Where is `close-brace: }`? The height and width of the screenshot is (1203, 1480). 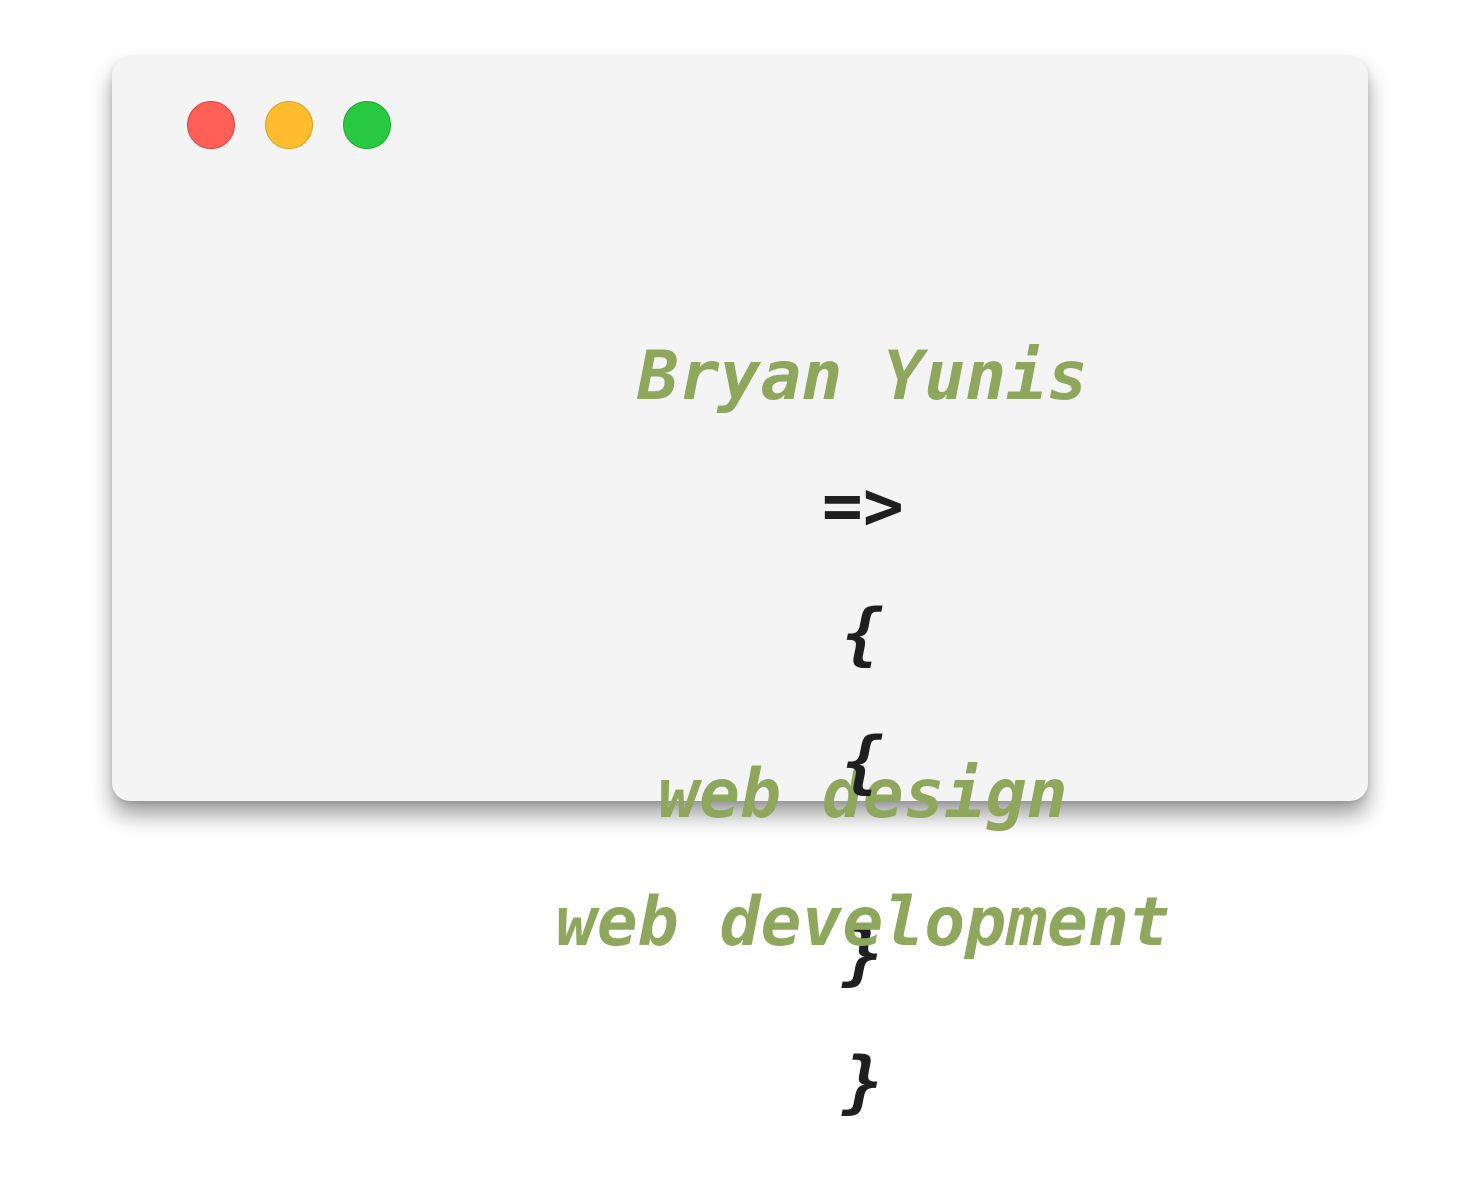
close-brace: } is located at coordinates (863, 1082).